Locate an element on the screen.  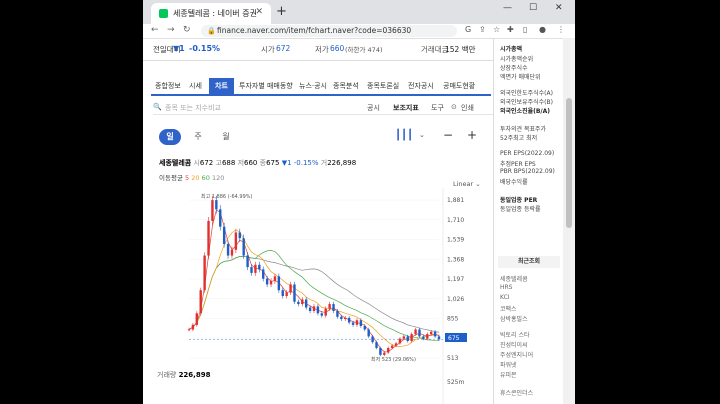
period-day-button: 일 is located at coordinates (170, 137).